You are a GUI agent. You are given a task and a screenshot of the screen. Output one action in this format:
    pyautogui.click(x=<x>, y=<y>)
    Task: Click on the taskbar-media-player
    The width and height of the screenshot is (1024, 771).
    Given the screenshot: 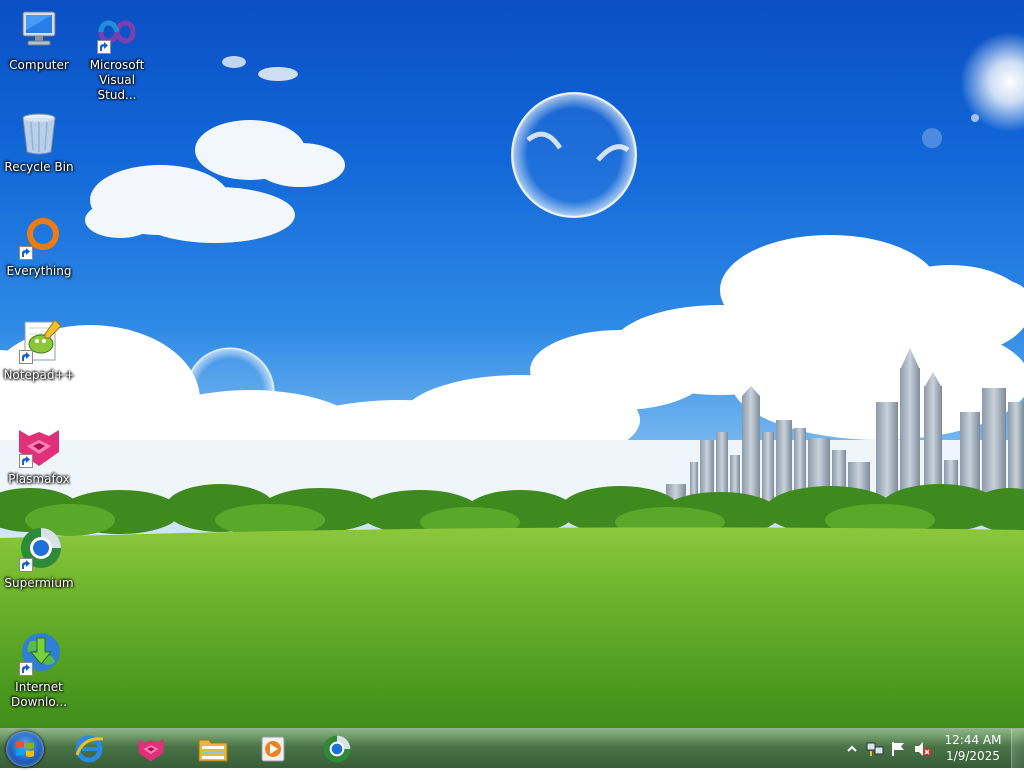 What is the action you would take?
    pyautogui.click(x=273, y=749)
    